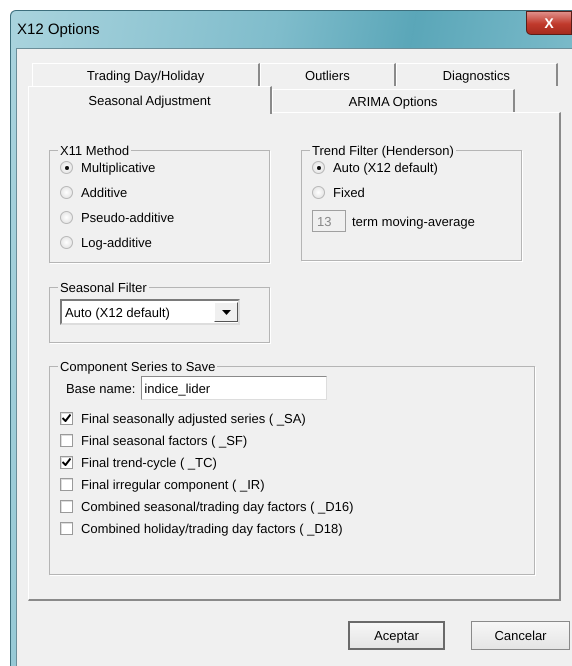 The image size is (572, 666). I want to click on radio-option: Auto (X12 default), so click(410, 167).